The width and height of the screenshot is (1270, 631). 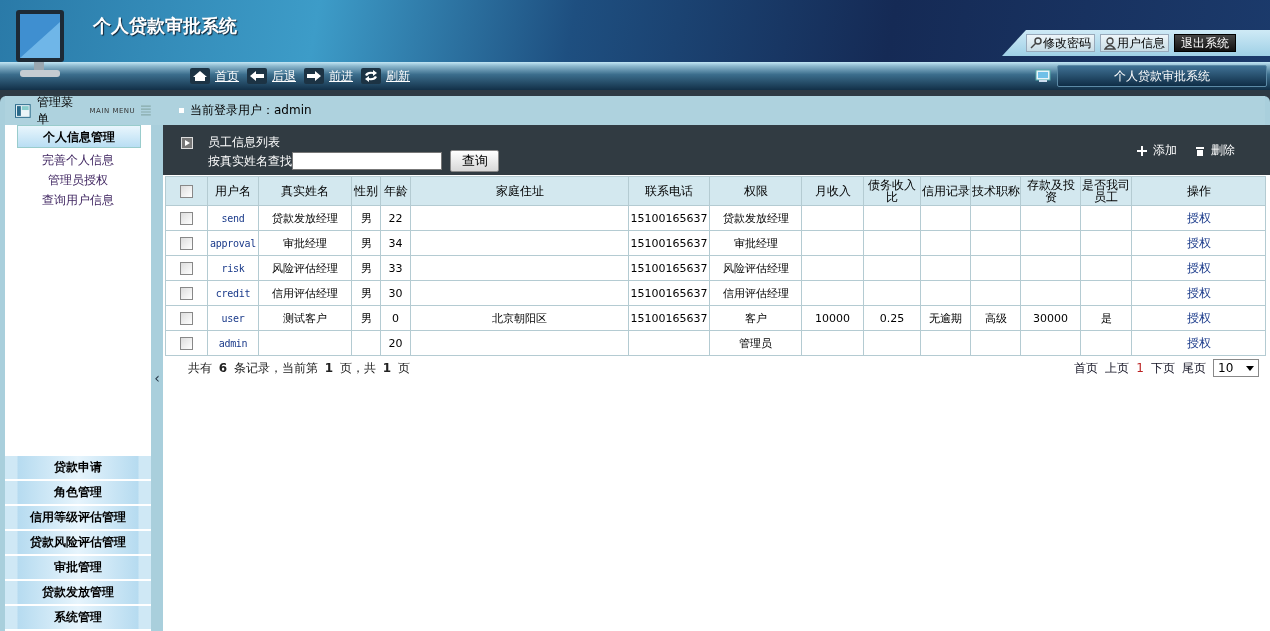 What do you see at coordinates (1157, 150) in the screenshot?
I see `add-link: 添加` at bounding box center [1157, 150].